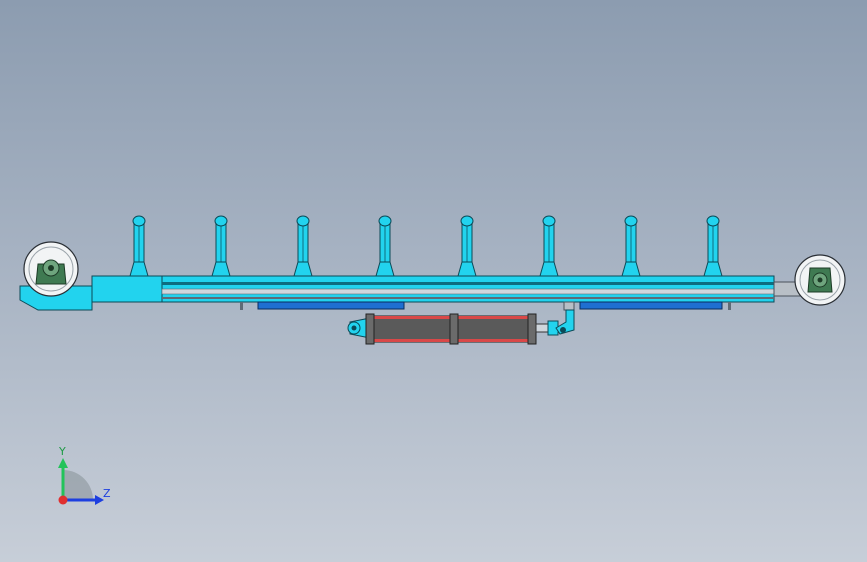  What do you see at coordinates (63, 500) in the screenshot?
I see `axis-x-origin` at bounding box center [63, 500].